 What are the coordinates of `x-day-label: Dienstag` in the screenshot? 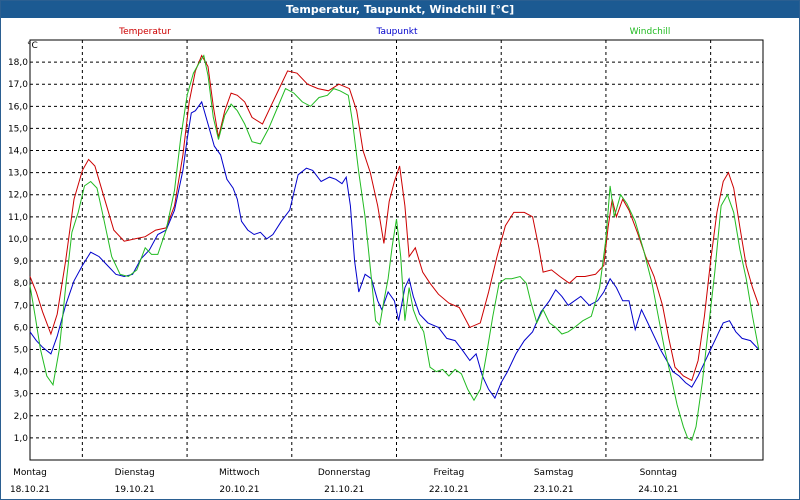 It's located at (135, 473).